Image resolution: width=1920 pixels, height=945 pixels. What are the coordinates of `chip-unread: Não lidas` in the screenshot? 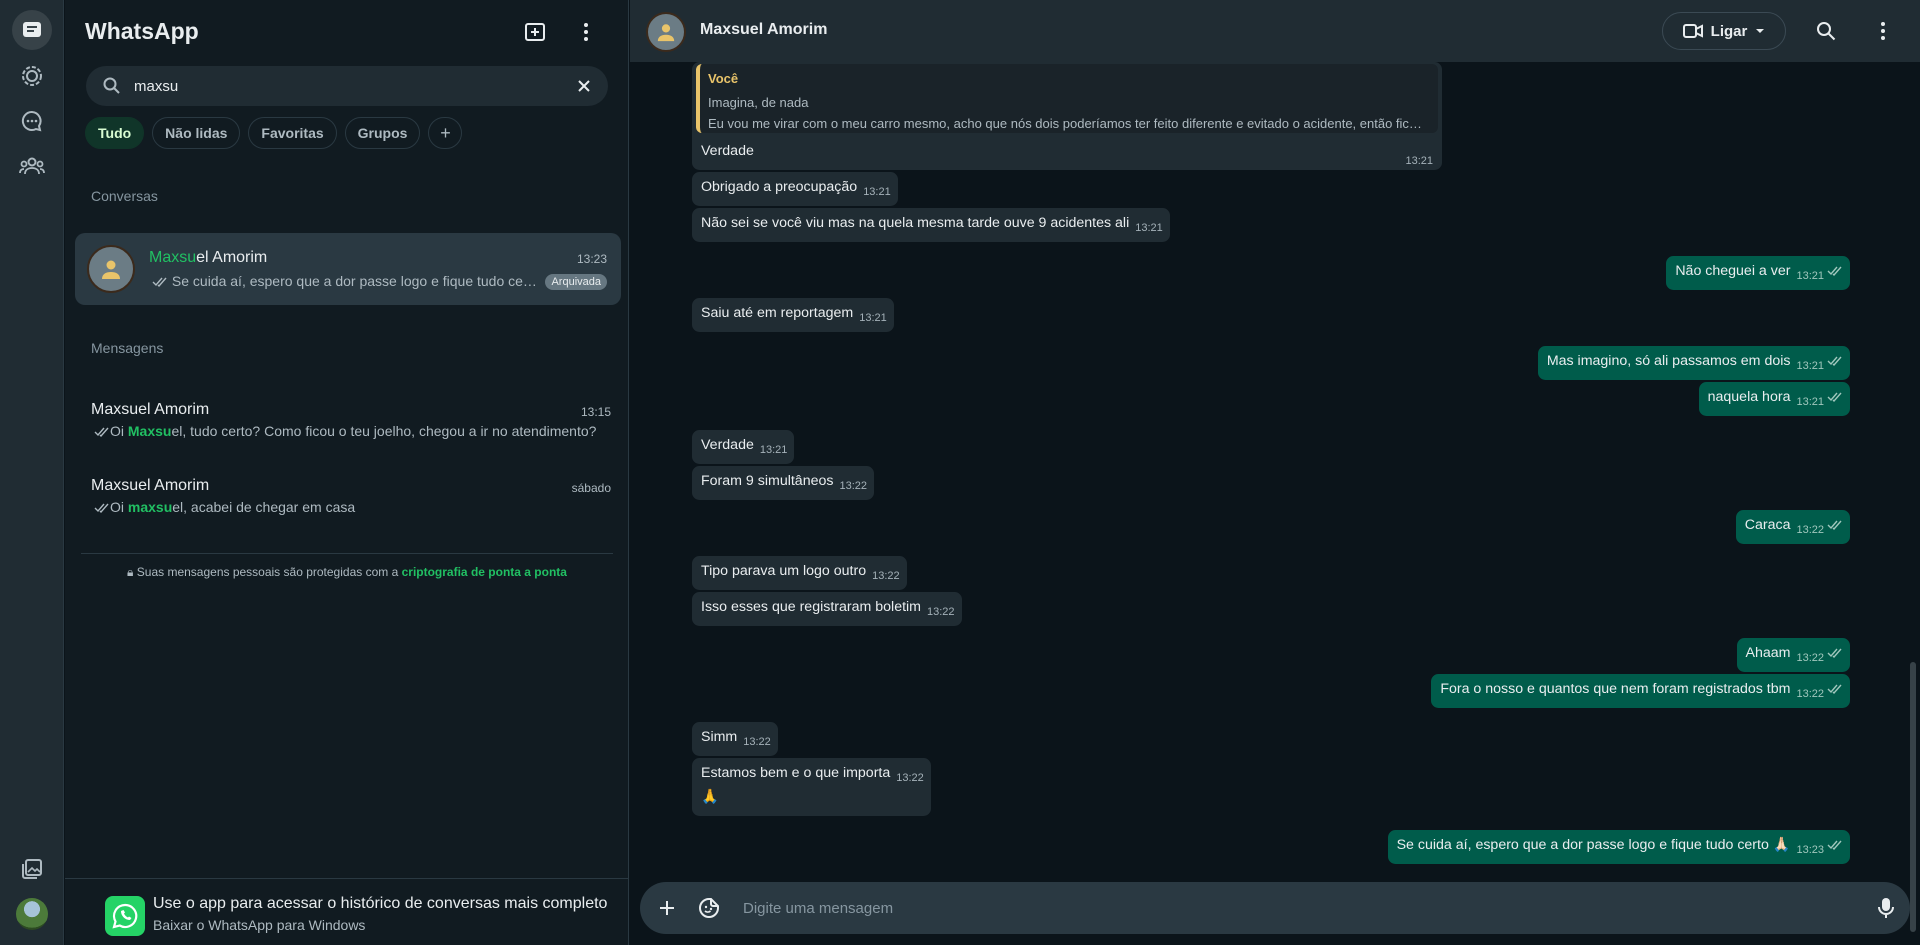 It's located at (196, 133).